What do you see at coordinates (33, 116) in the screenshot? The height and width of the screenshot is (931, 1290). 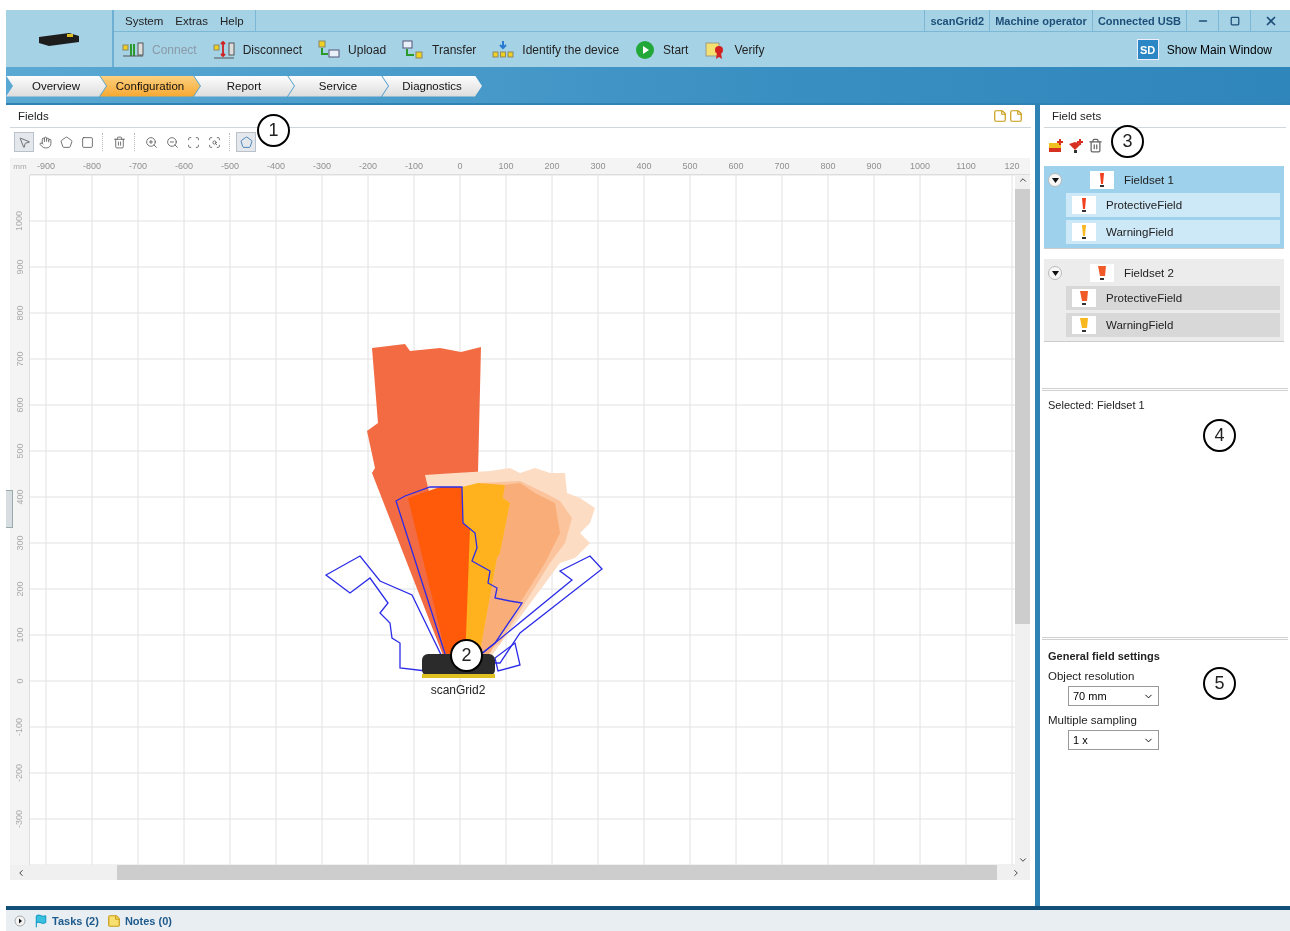 I see `panel-title: Fields` at bounding box center [33, 116].